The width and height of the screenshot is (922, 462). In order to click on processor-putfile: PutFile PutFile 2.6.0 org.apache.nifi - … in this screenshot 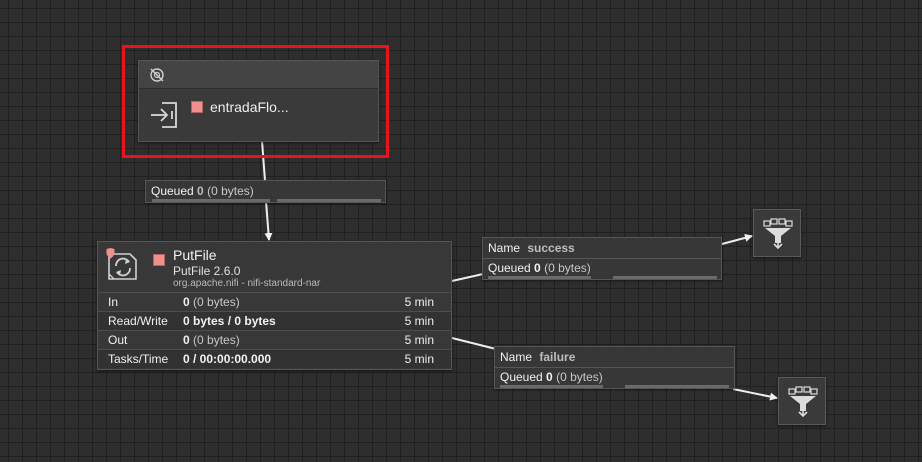, I will do `click(274, 305)`.